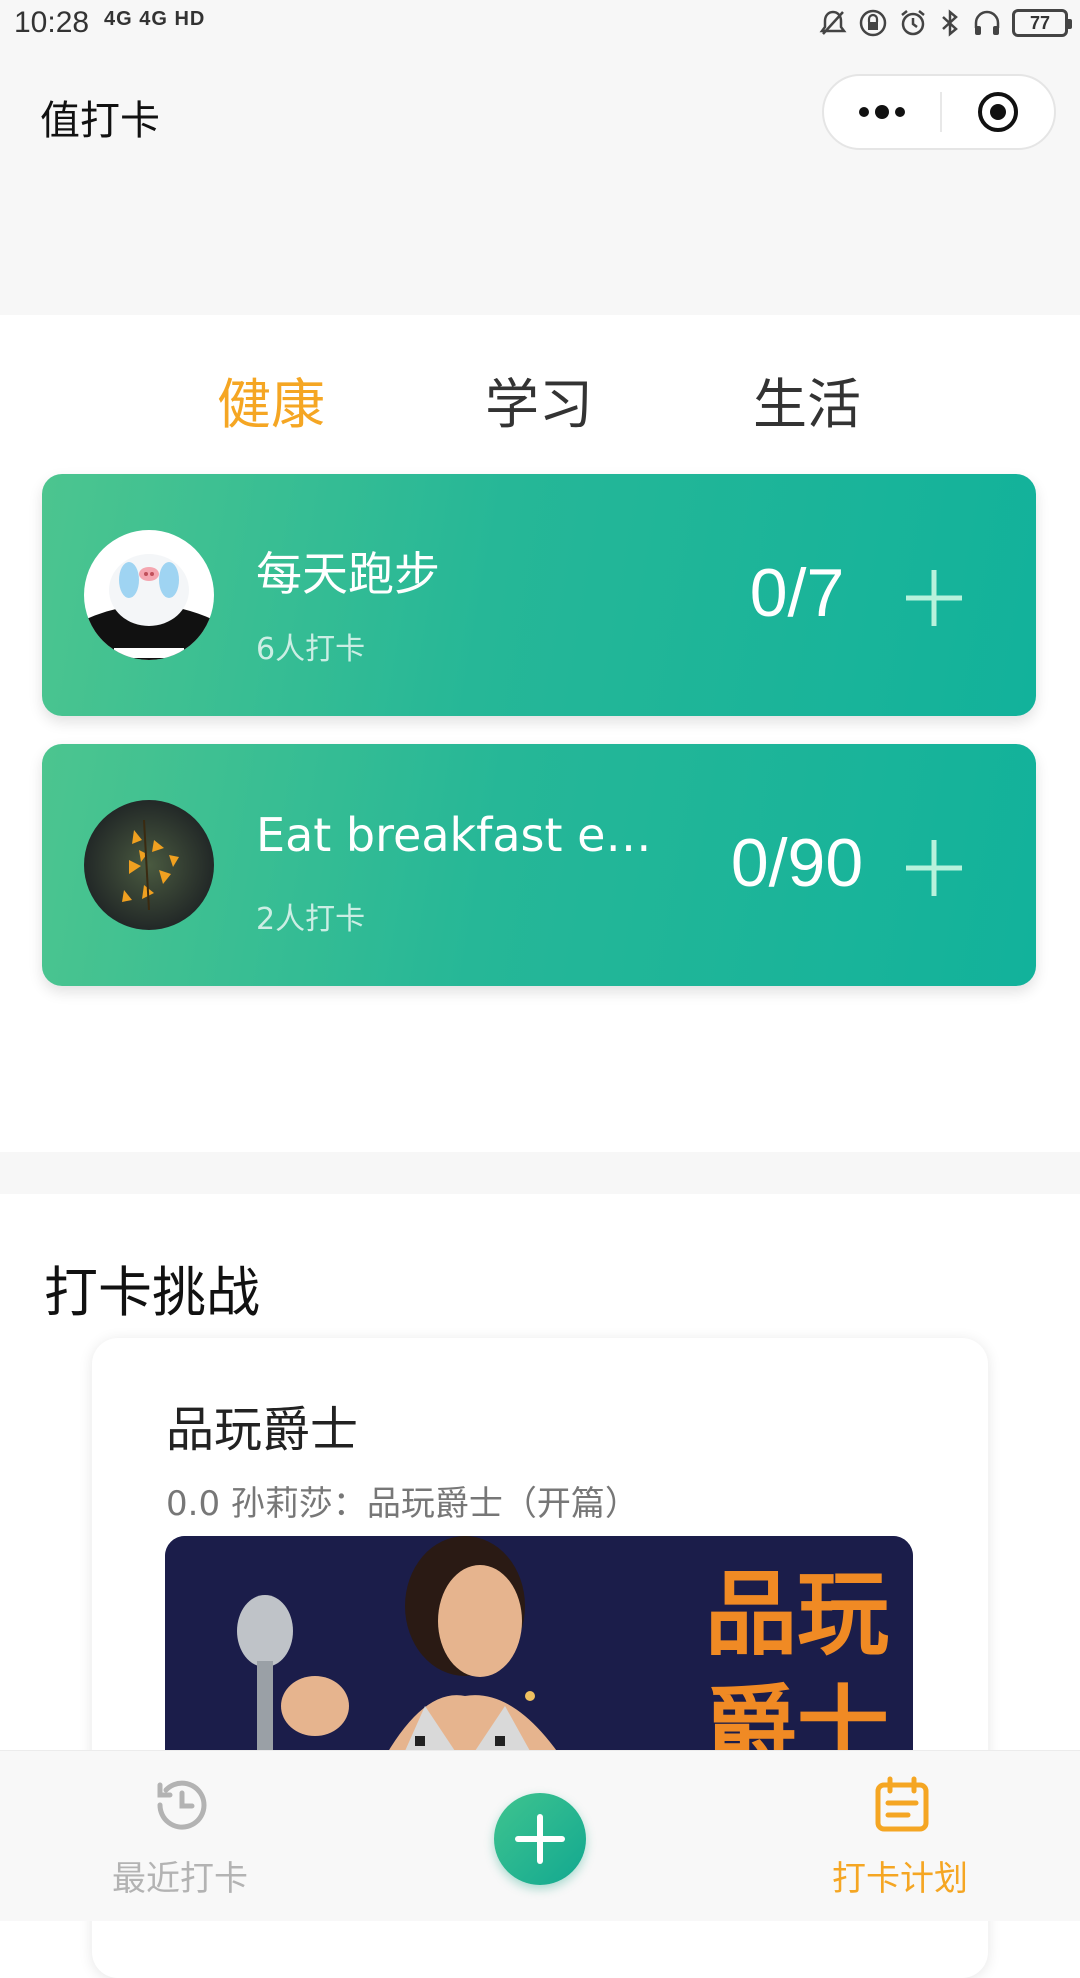 This screenshot has width=1080, height=1978. I want to click on close-miniprogram-button, so click(998, 112).